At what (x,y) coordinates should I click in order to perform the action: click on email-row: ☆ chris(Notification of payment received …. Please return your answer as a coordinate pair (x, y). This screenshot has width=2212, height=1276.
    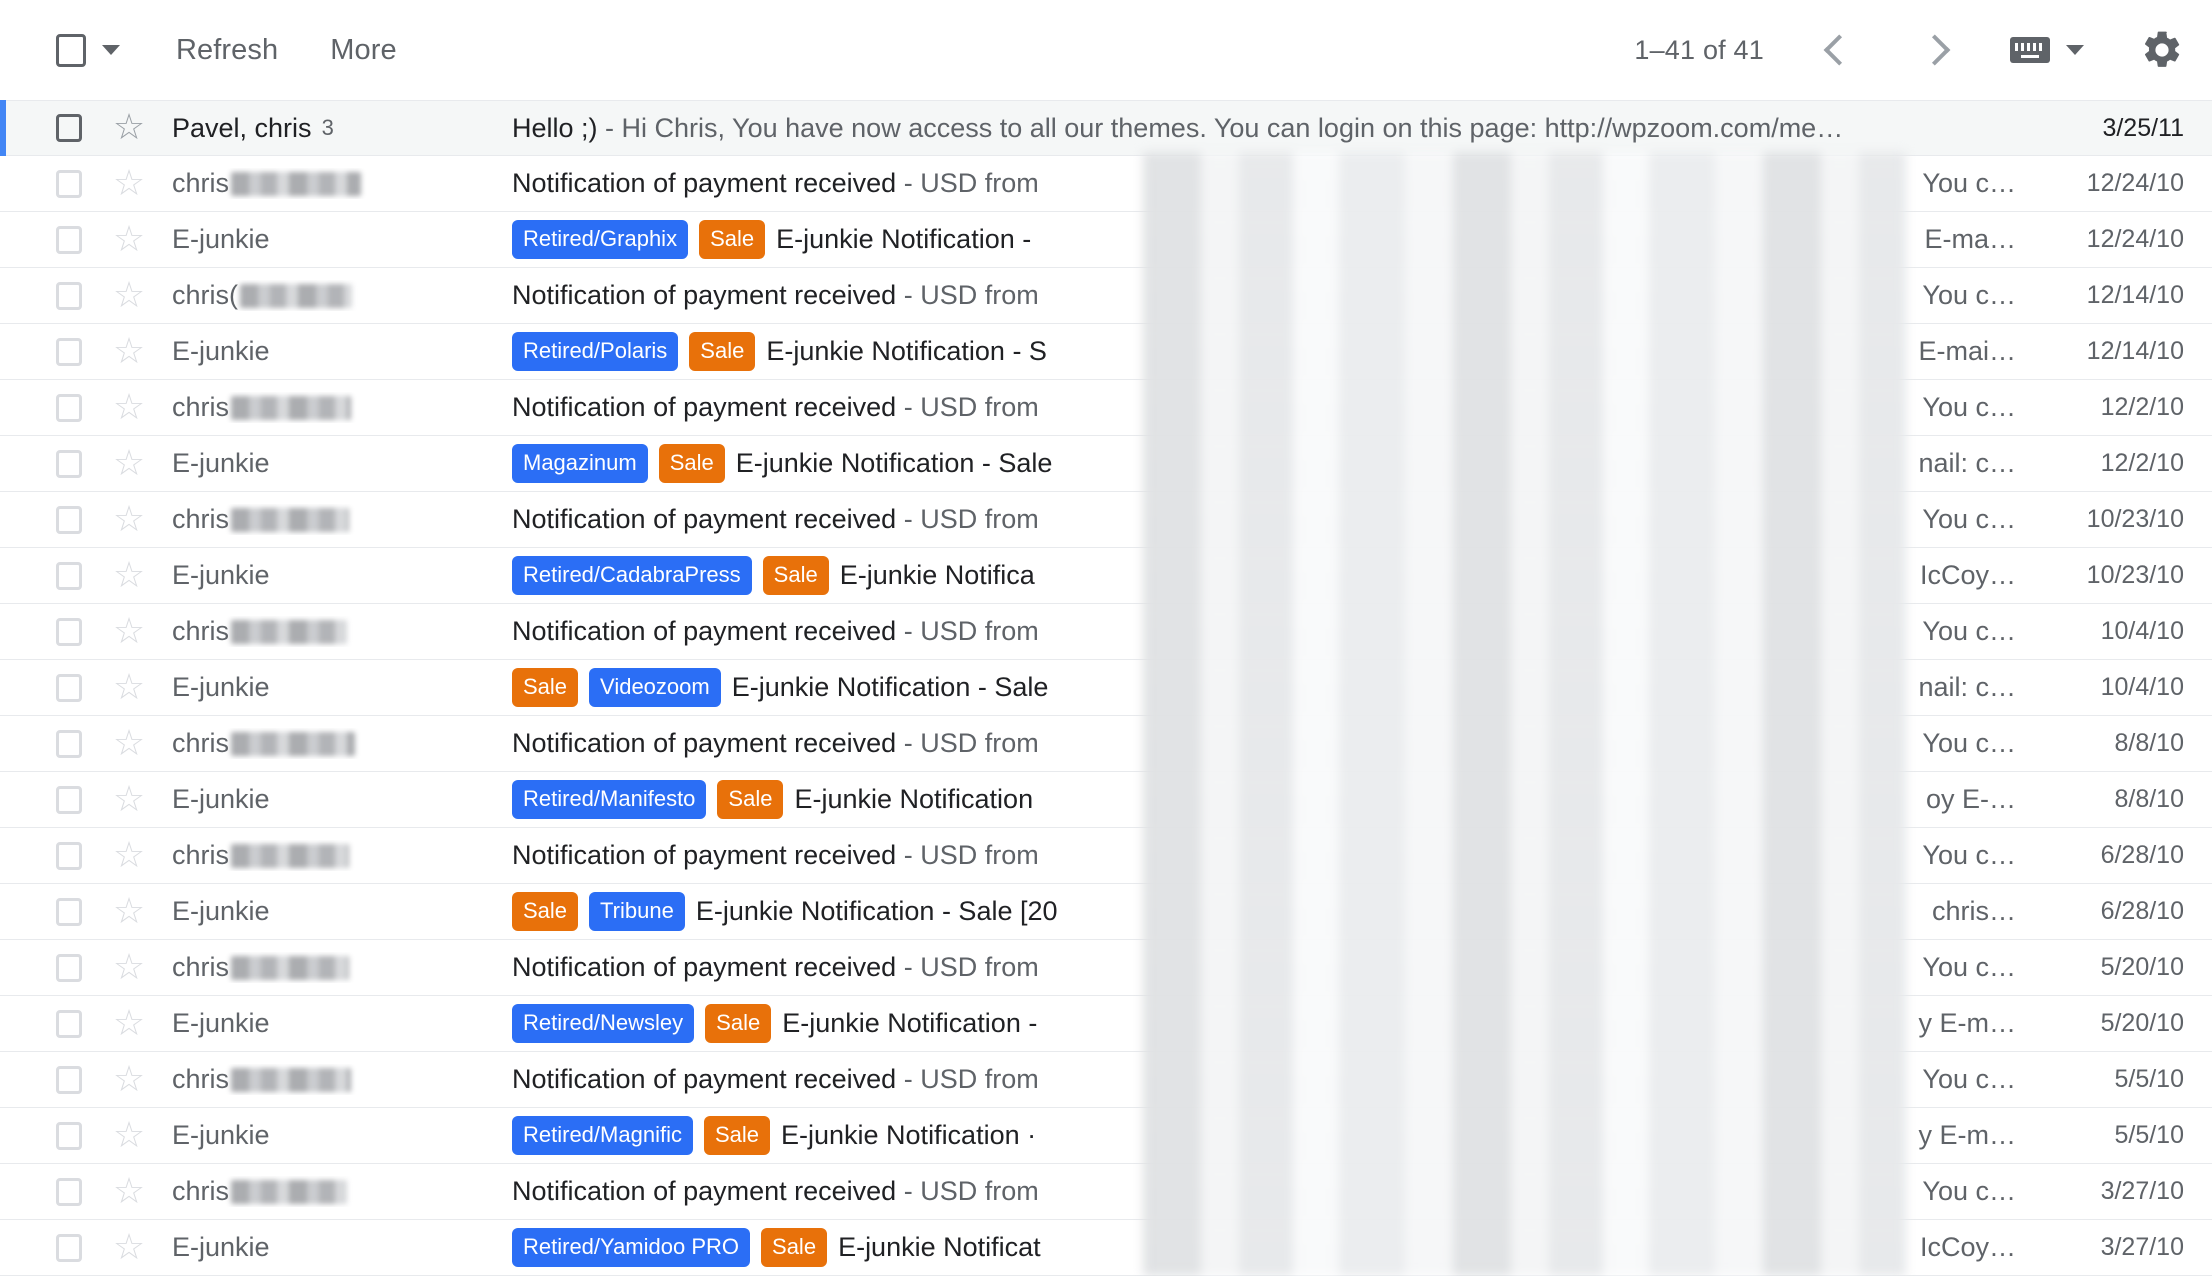
    Looking at the image, I should click on (1106, 296).